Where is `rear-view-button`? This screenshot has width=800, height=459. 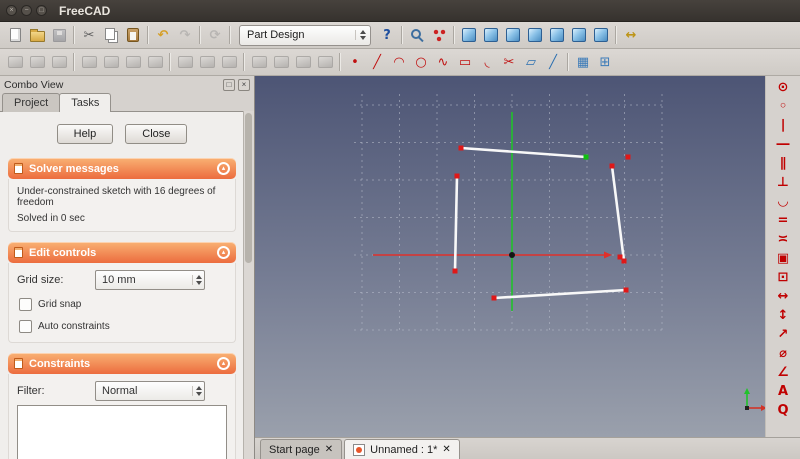 rear-view-button is located at coordinates (557, 35).